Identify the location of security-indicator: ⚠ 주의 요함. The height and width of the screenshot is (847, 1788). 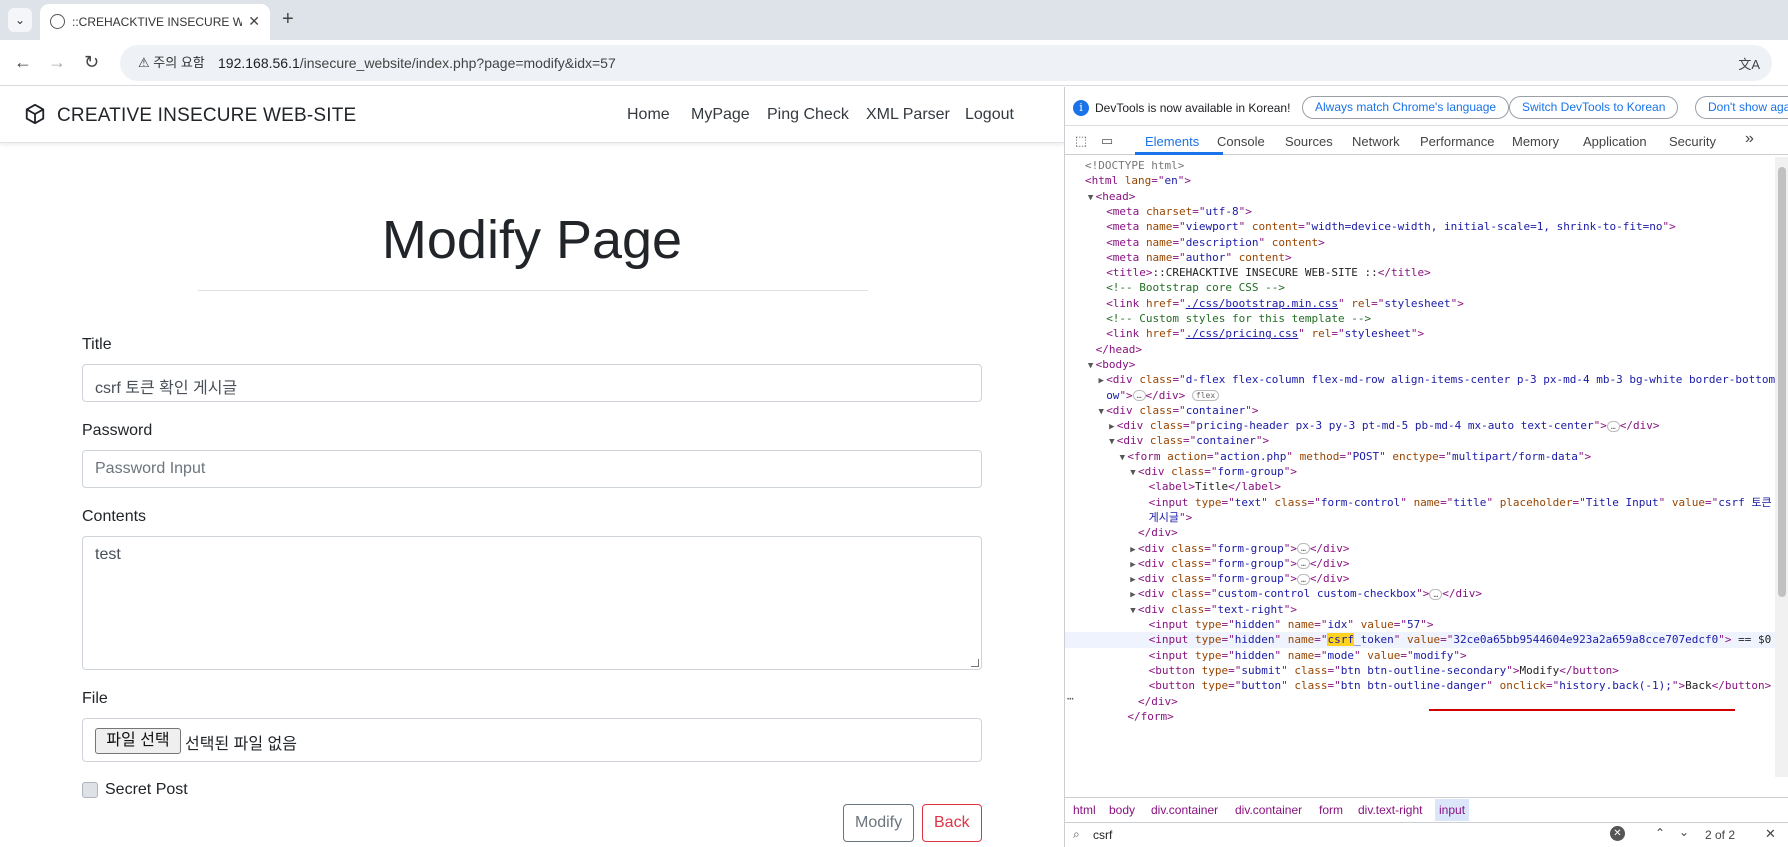
(171, 63).